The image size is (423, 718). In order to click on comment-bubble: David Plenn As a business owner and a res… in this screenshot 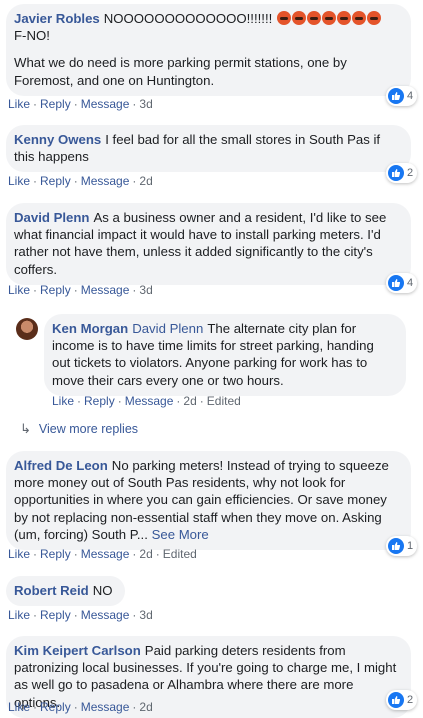, I will do `click(208, 244)`.